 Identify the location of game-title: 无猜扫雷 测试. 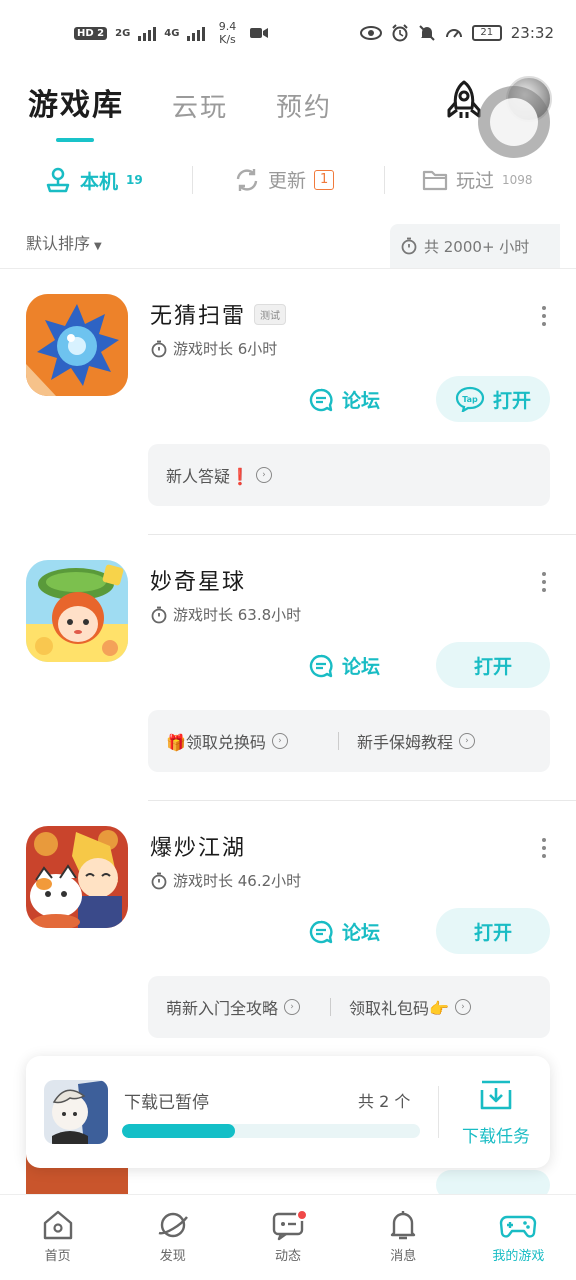
(218, 314).